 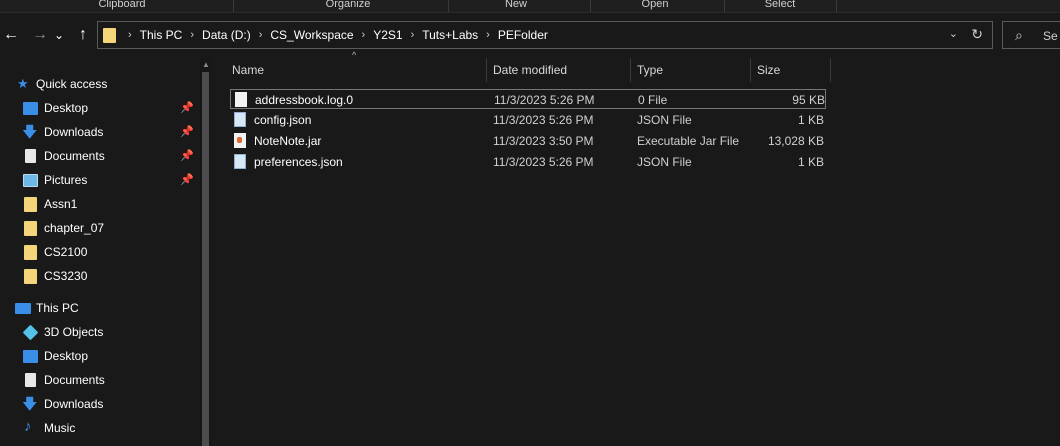 What do you see at coordinates (953, 33) in the screenshot?
I see `address-history-dropdown-icon: ⌄` at bounding box center [953, 33].